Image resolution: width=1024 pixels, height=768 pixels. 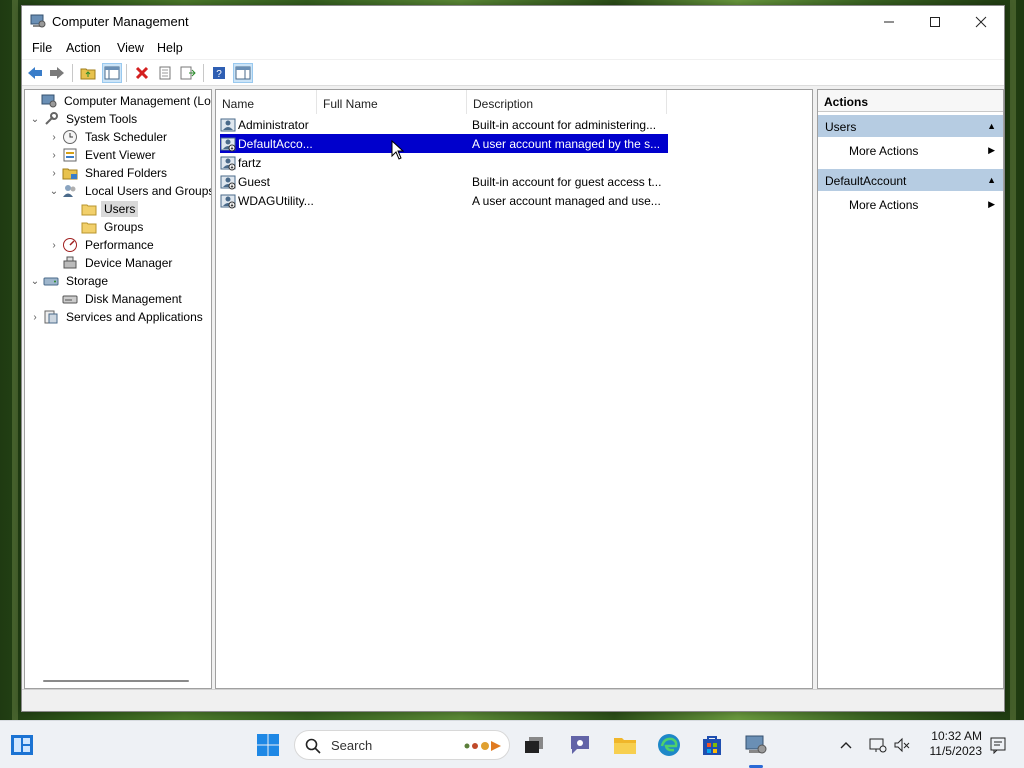 What do you see at coordinates (712, 745) in the screenshot?
I see `microsoft-store-button` at bounding box center [712, 745].